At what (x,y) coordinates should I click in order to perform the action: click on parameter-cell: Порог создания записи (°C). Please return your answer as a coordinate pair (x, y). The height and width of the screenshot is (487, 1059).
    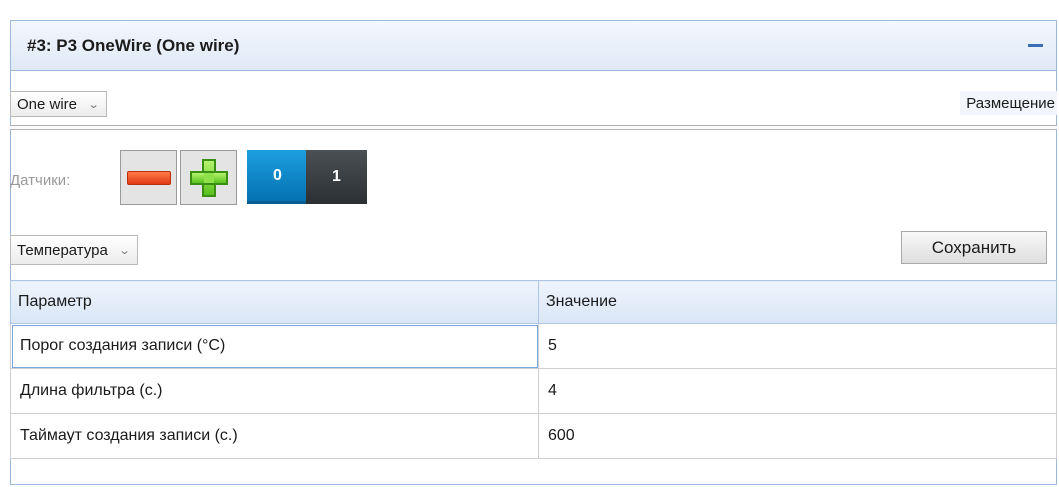
    Looking at the image, I should click on (274, 346).